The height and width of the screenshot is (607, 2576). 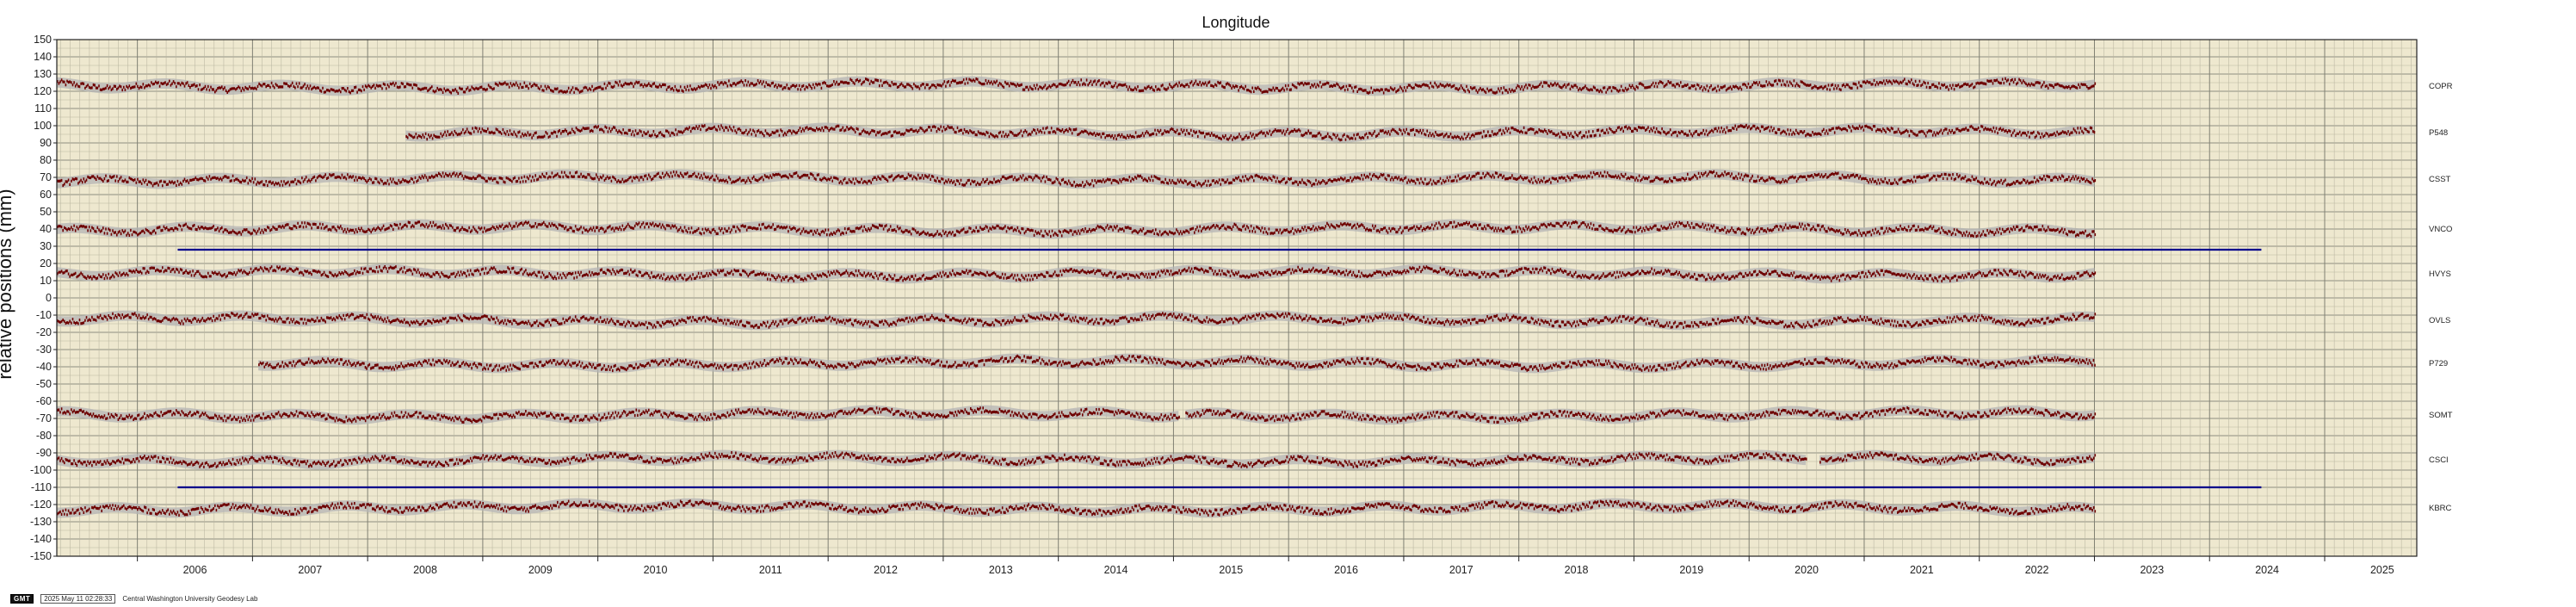 What do you see at coordinates (78, 599) in the screenshot?
I see `footer-timestamp: 2025 May 11 02:28:33` at bounding box center [78, 599].